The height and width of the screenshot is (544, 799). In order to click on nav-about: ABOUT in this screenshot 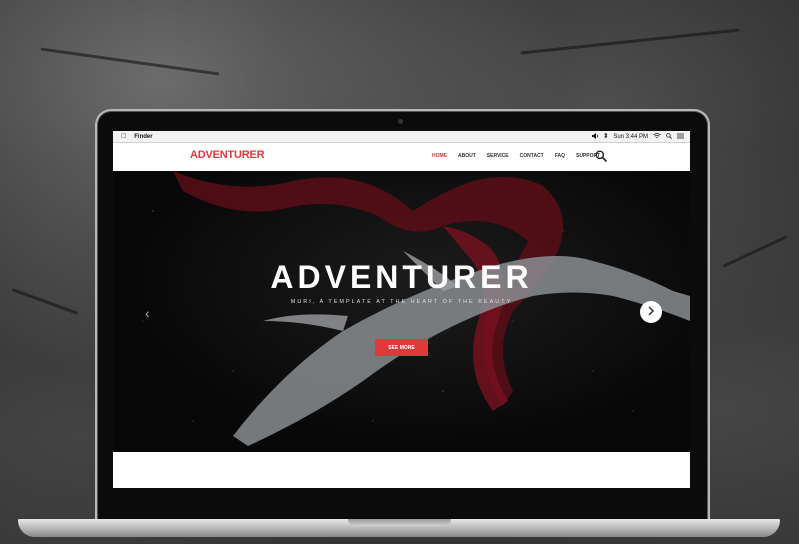, I will do `click(467, 156)`.